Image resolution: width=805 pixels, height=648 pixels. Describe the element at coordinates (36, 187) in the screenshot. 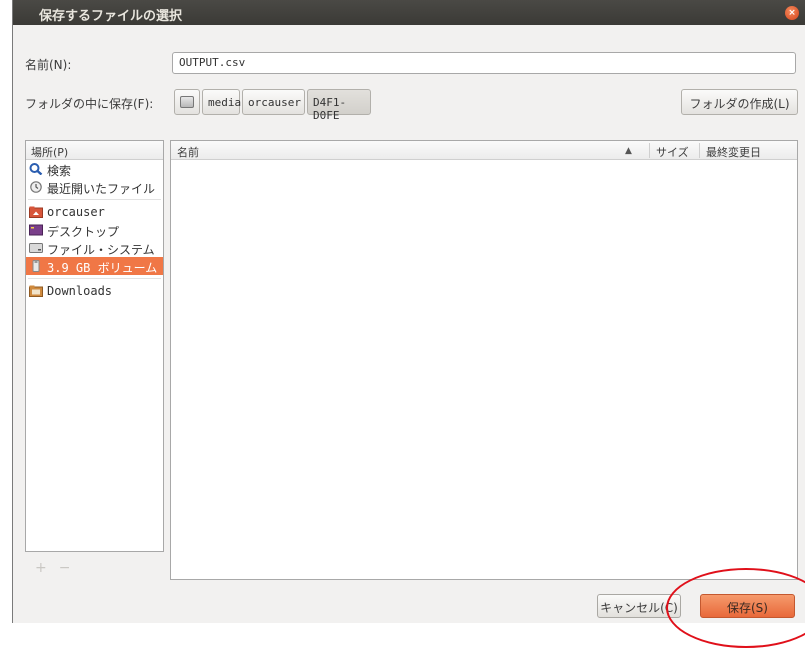

I see `recent-icon` at that location.